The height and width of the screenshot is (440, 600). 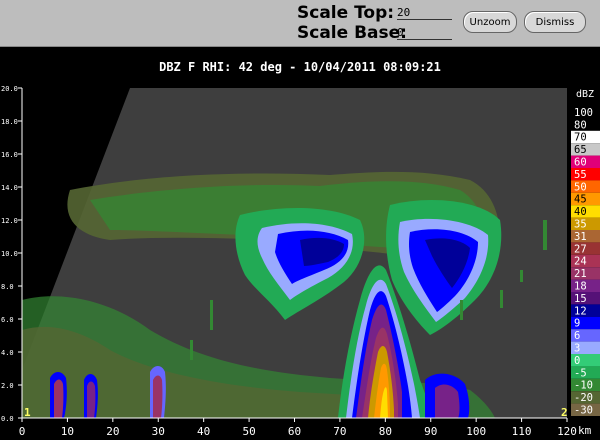 What do you see at coordinates (7, 353) in the screenshot?
I see `y-tick-label: 4.0` at bounding box center [7, 353].